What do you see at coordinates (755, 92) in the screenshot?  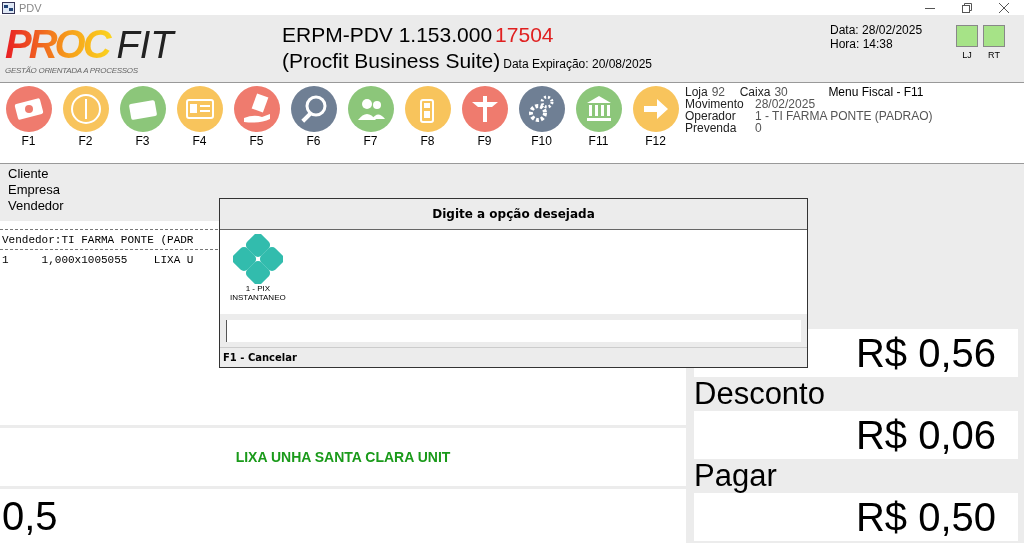 I see `register-label: Caixa` at bounding box center [755, 92].